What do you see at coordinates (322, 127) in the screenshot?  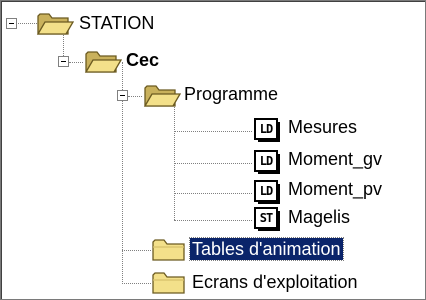 I see `tree-item-mesures: Mesures` at bounding box center [322, 127].